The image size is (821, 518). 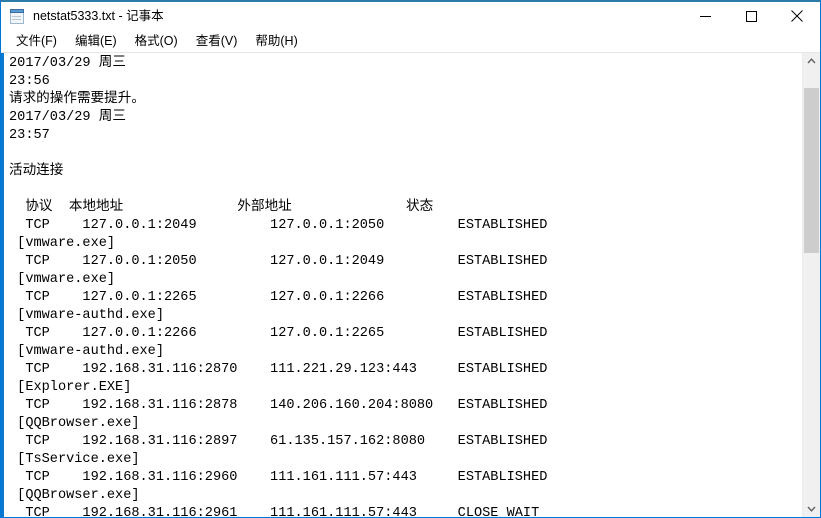 I want to click on window-title: netstat5333.txt - 记事本, so click(x=98, y=16).